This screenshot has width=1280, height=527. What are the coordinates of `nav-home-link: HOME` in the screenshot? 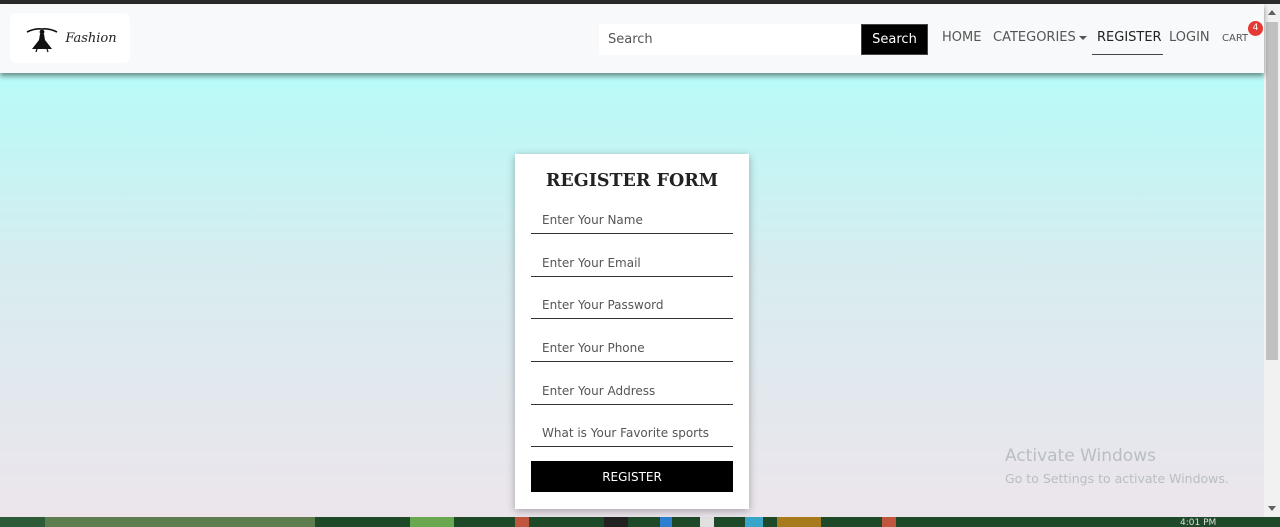 It's located at (961, 37).